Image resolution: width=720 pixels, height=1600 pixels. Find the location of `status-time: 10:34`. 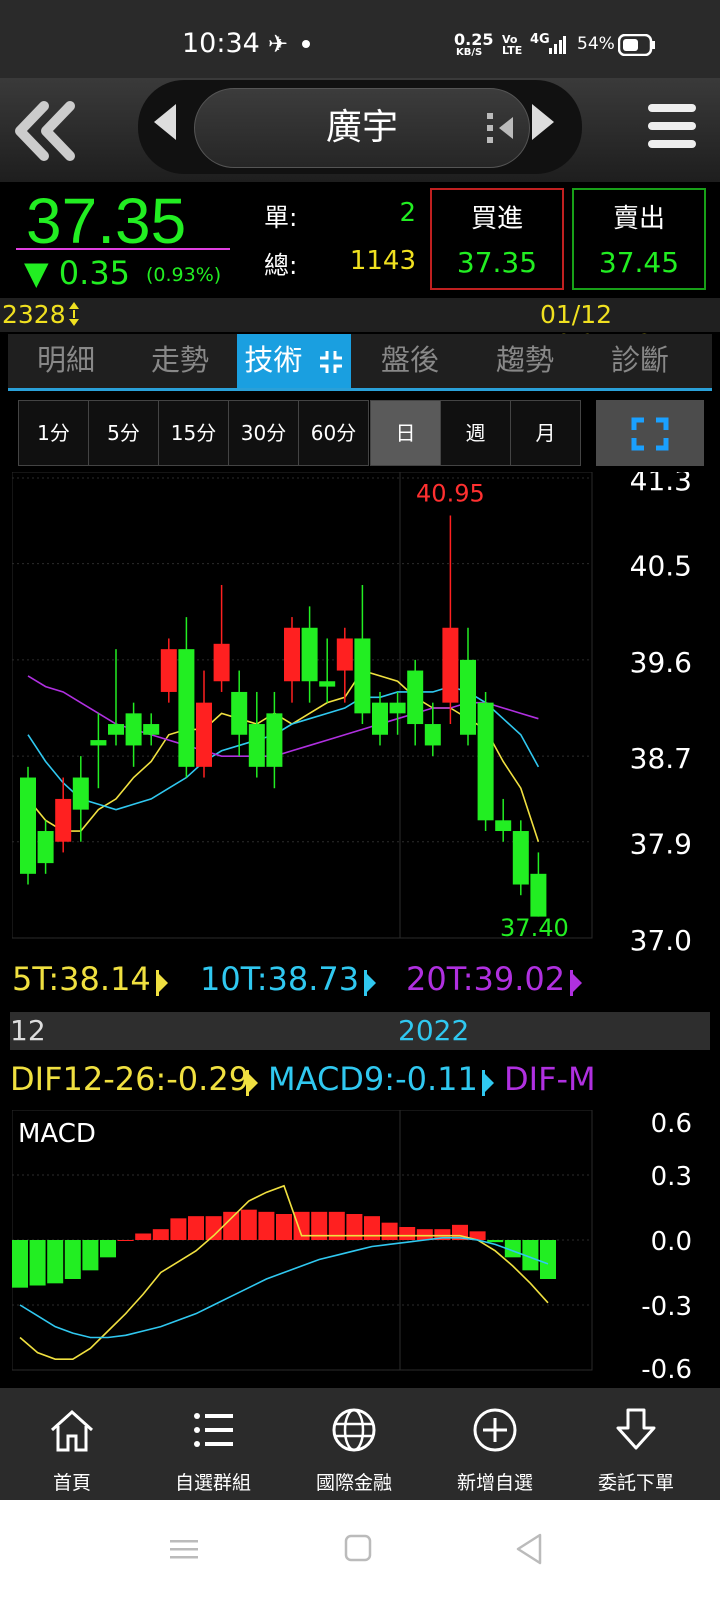

status-time: 10:34 is located at coordinates (221, 43).